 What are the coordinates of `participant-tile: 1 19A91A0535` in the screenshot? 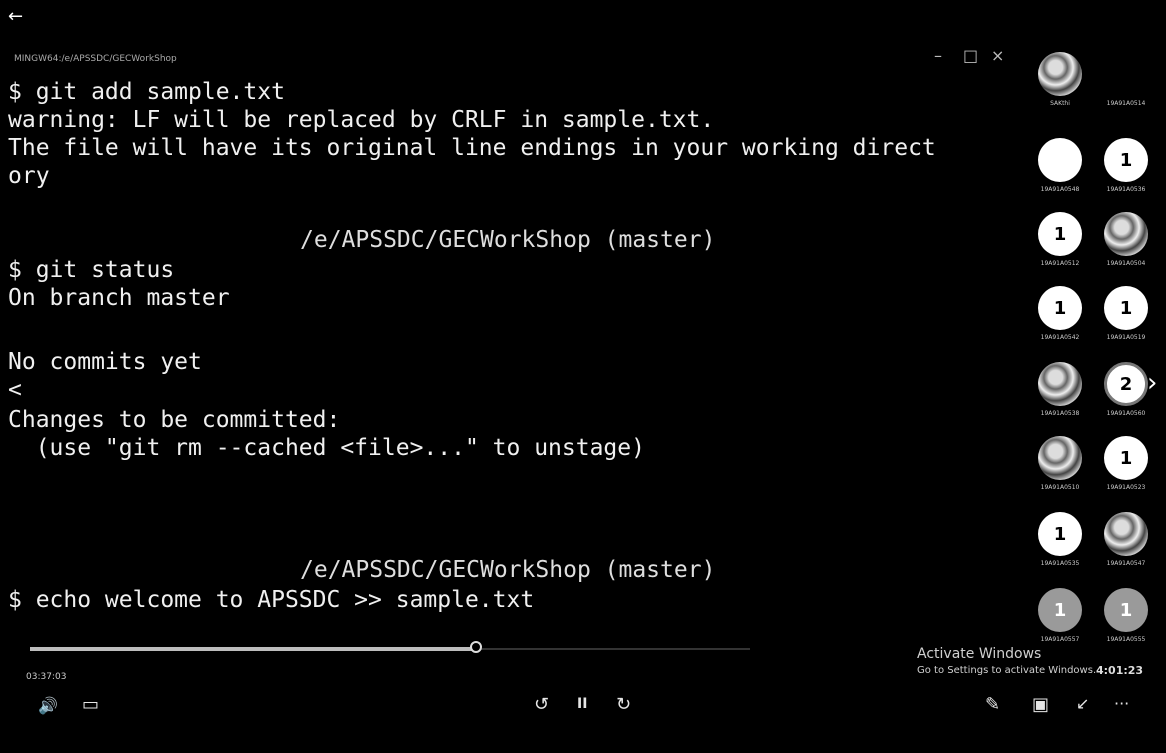 It's located at (1060, 543).